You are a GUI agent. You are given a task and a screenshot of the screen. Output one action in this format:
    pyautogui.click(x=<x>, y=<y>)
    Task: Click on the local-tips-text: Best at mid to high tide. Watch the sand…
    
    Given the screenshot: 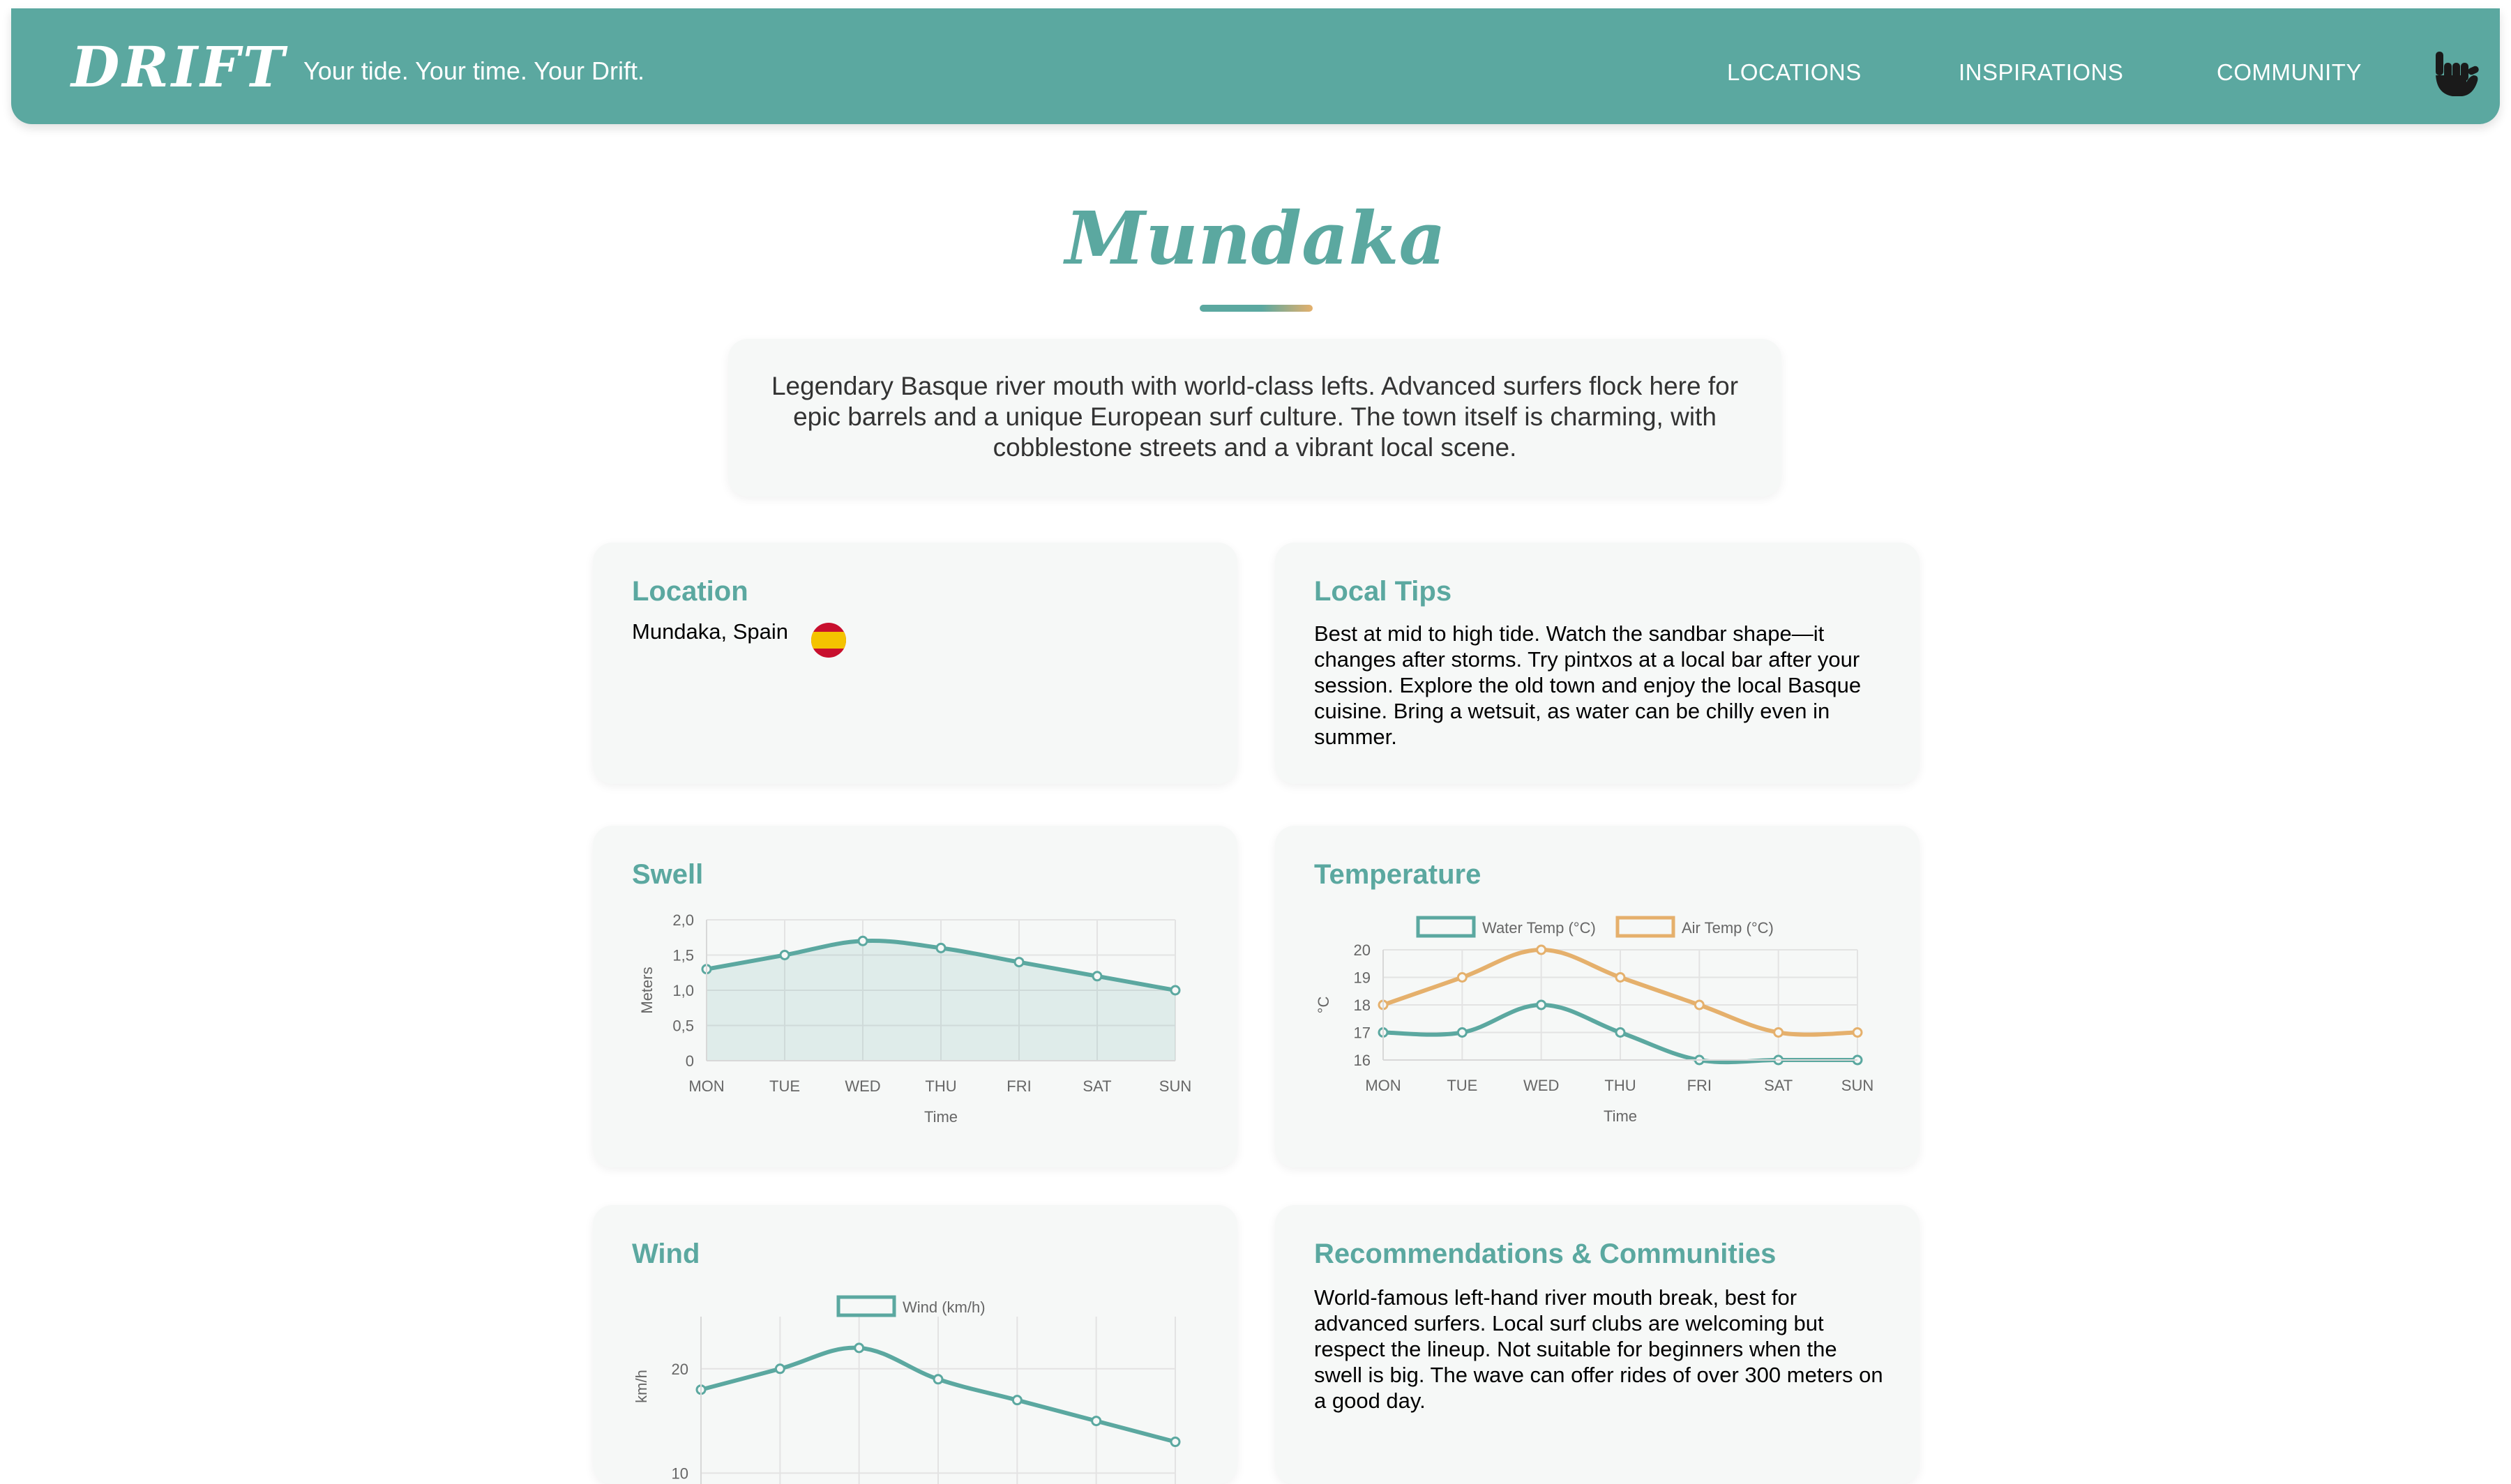 What is the action you would take?
    pyautogui.click(x=1588, y=685)
    